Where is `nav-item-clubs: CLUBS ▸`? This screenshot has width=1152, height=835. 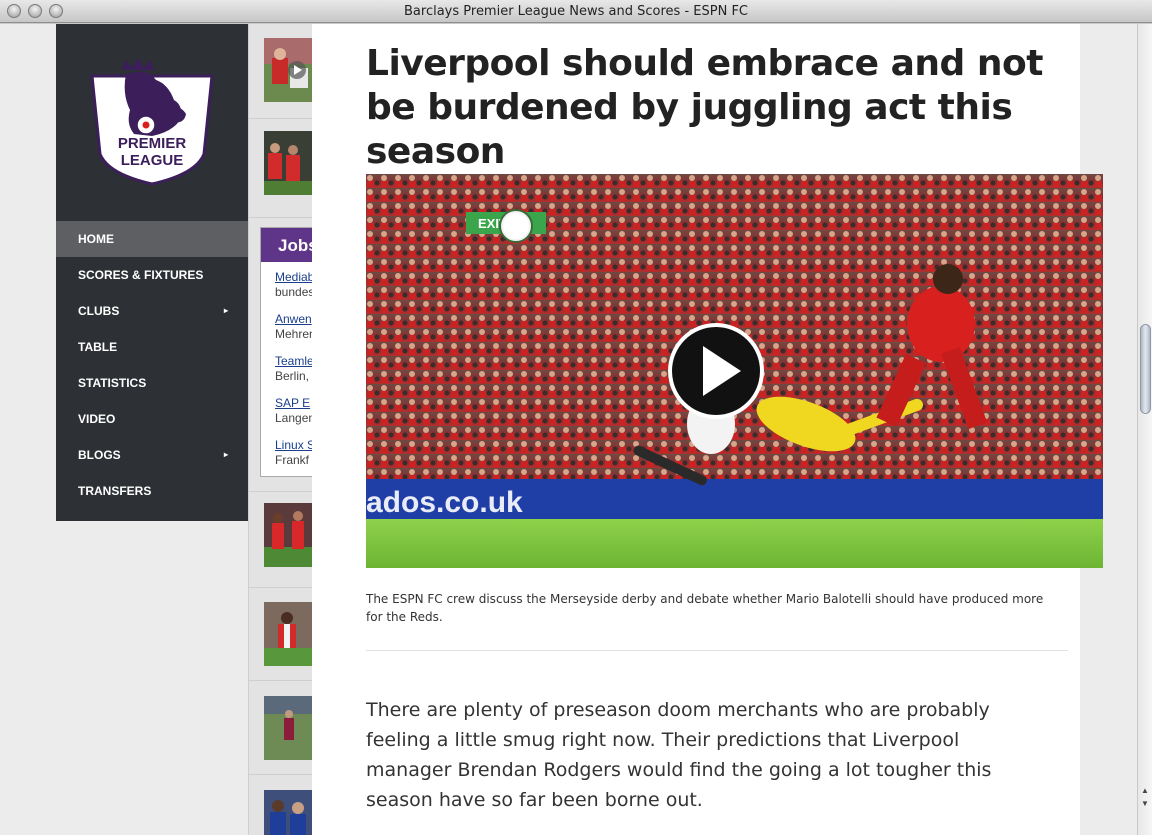
nav-item-clubs: CLUBS ▸ is located at coordinates (152, 311).